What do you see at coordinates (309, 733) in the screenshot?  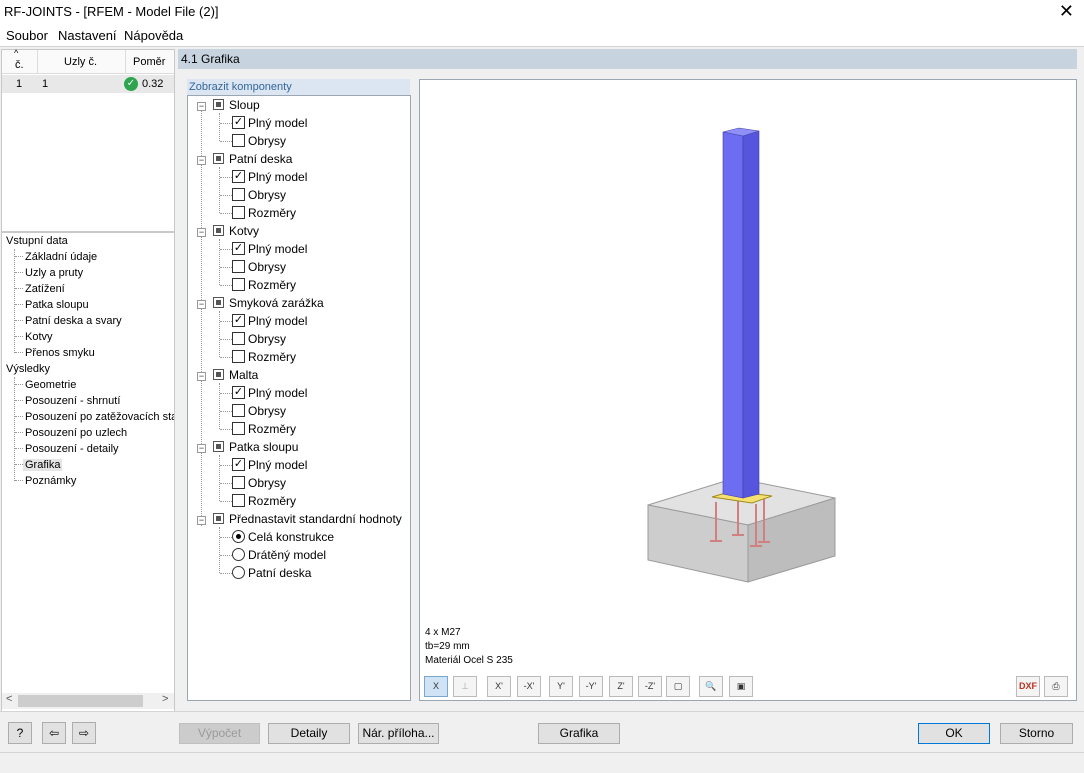 I see `details-button: Detaily` at bounding box center [309, 733].